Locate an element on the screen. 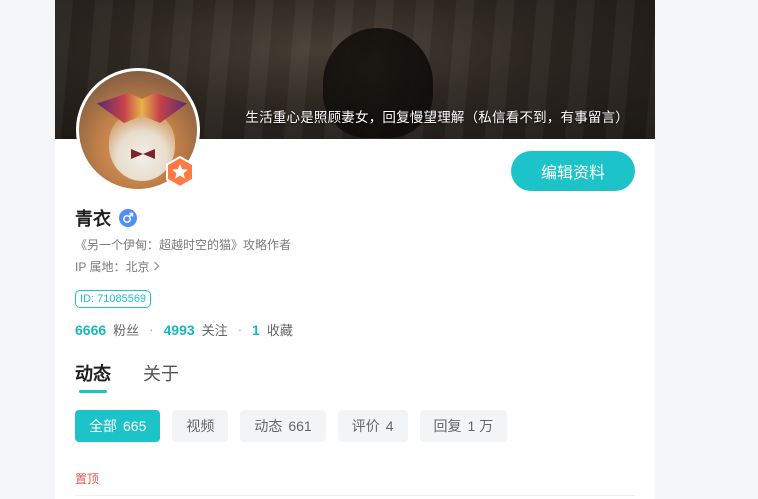  filter-reviews: 评价 4 is located at coordinates (372, 426).